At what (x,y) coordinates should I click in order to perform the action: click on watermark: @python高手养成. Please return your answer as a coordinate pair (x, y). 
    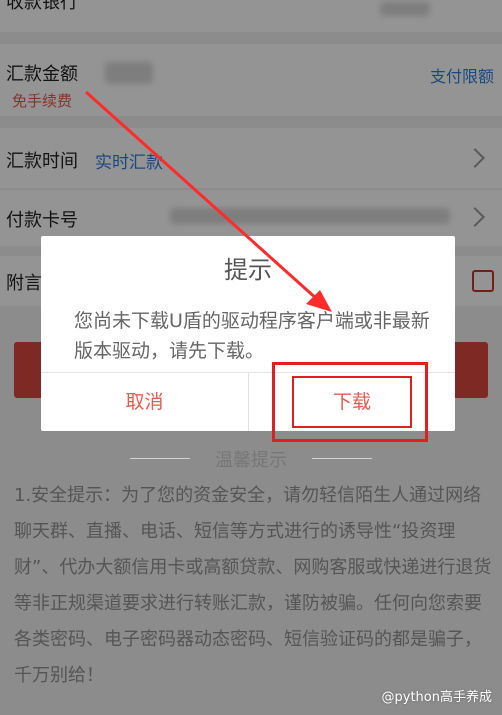
    Looking at the image, I should click on (436, 697).